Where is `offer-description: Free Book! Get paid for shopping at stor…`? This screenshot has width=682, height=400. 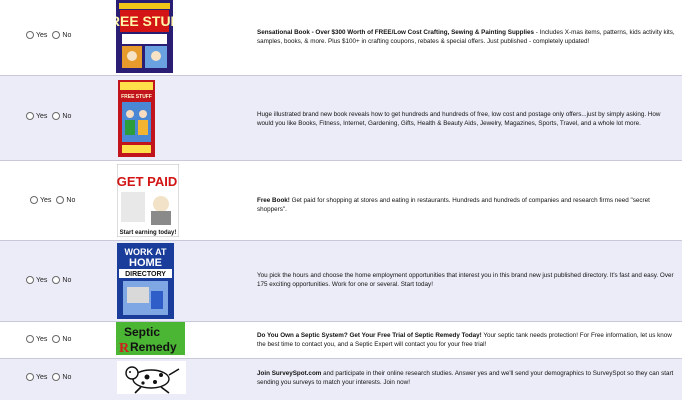
offer-description: Free Book! Get paid for shopping at stor… is located at coordinates (467, 205).